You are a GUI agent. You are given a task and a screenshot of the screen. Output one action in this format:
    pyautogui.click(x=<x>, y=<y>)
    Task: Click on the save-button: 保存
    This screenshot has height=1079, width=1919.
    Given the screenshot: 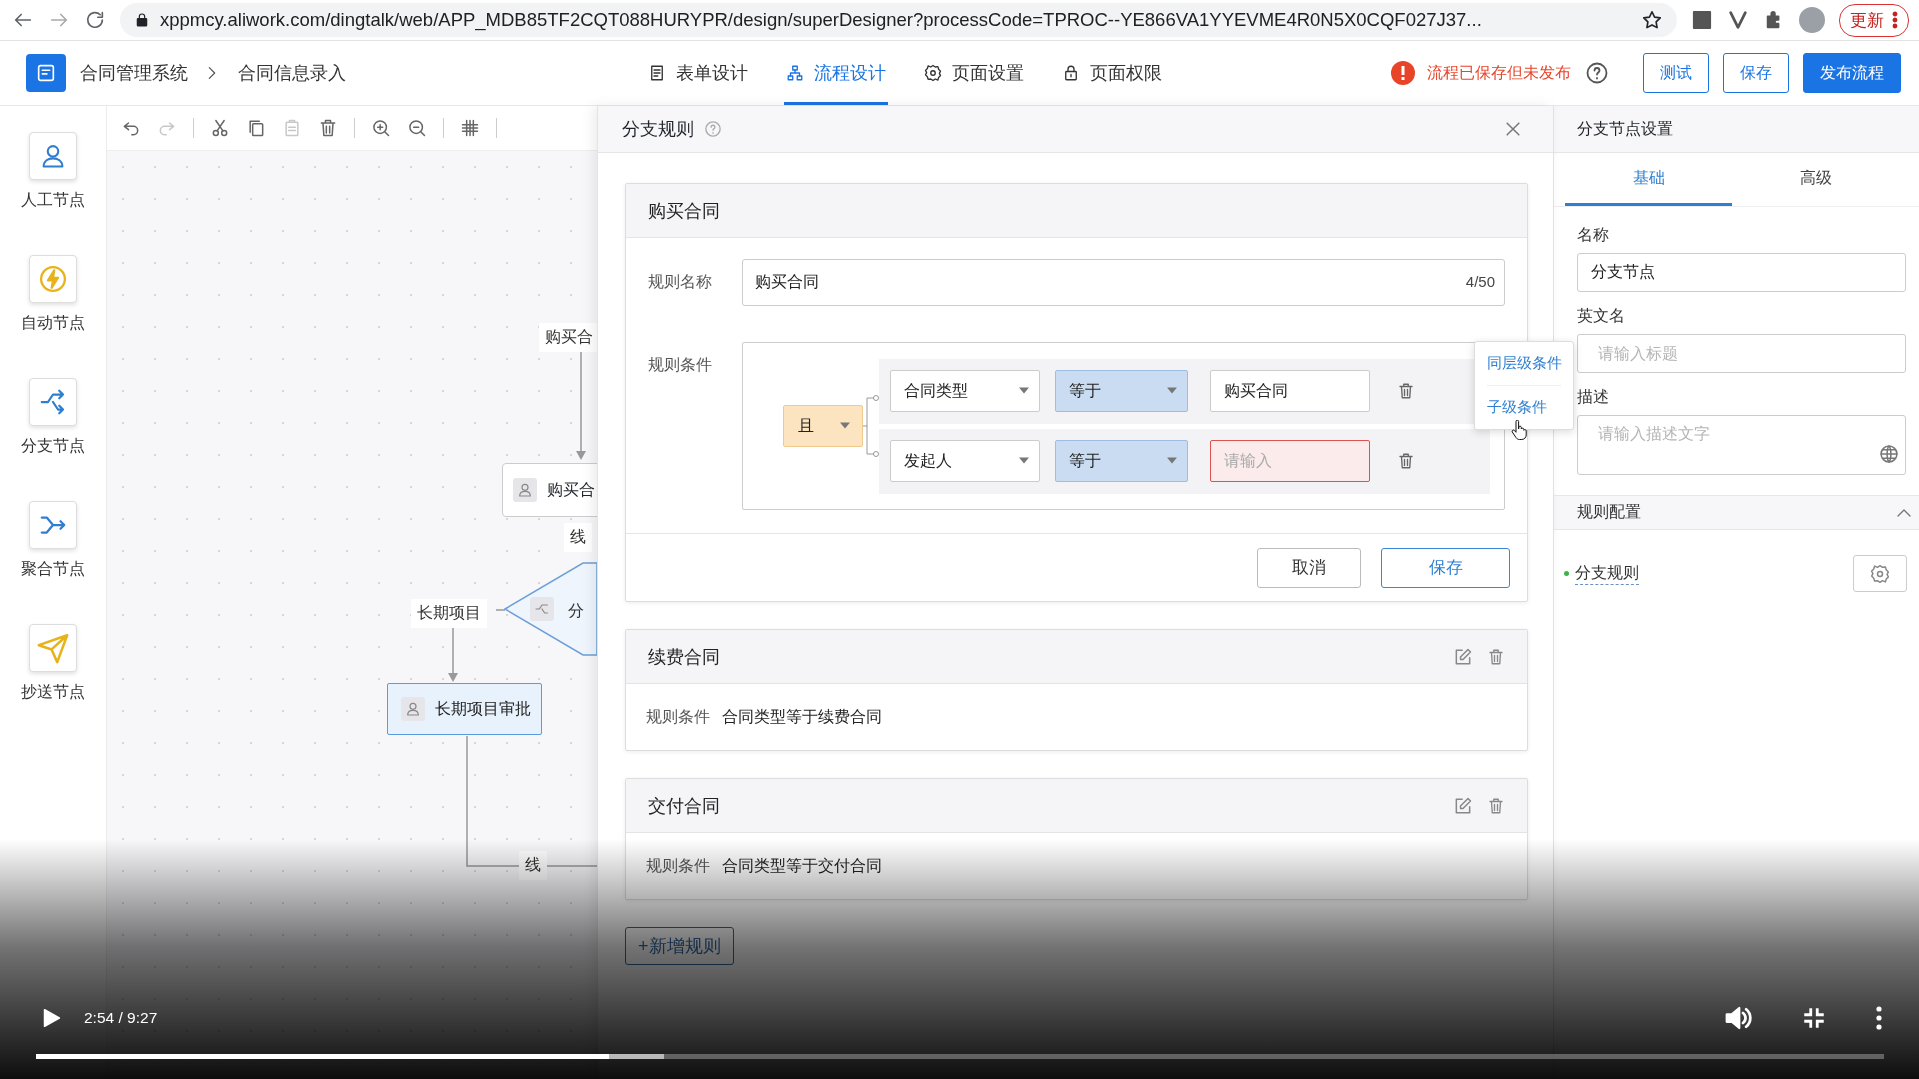 What is the action you would take?
    pyautogui.click(x=1445, y=567)
    